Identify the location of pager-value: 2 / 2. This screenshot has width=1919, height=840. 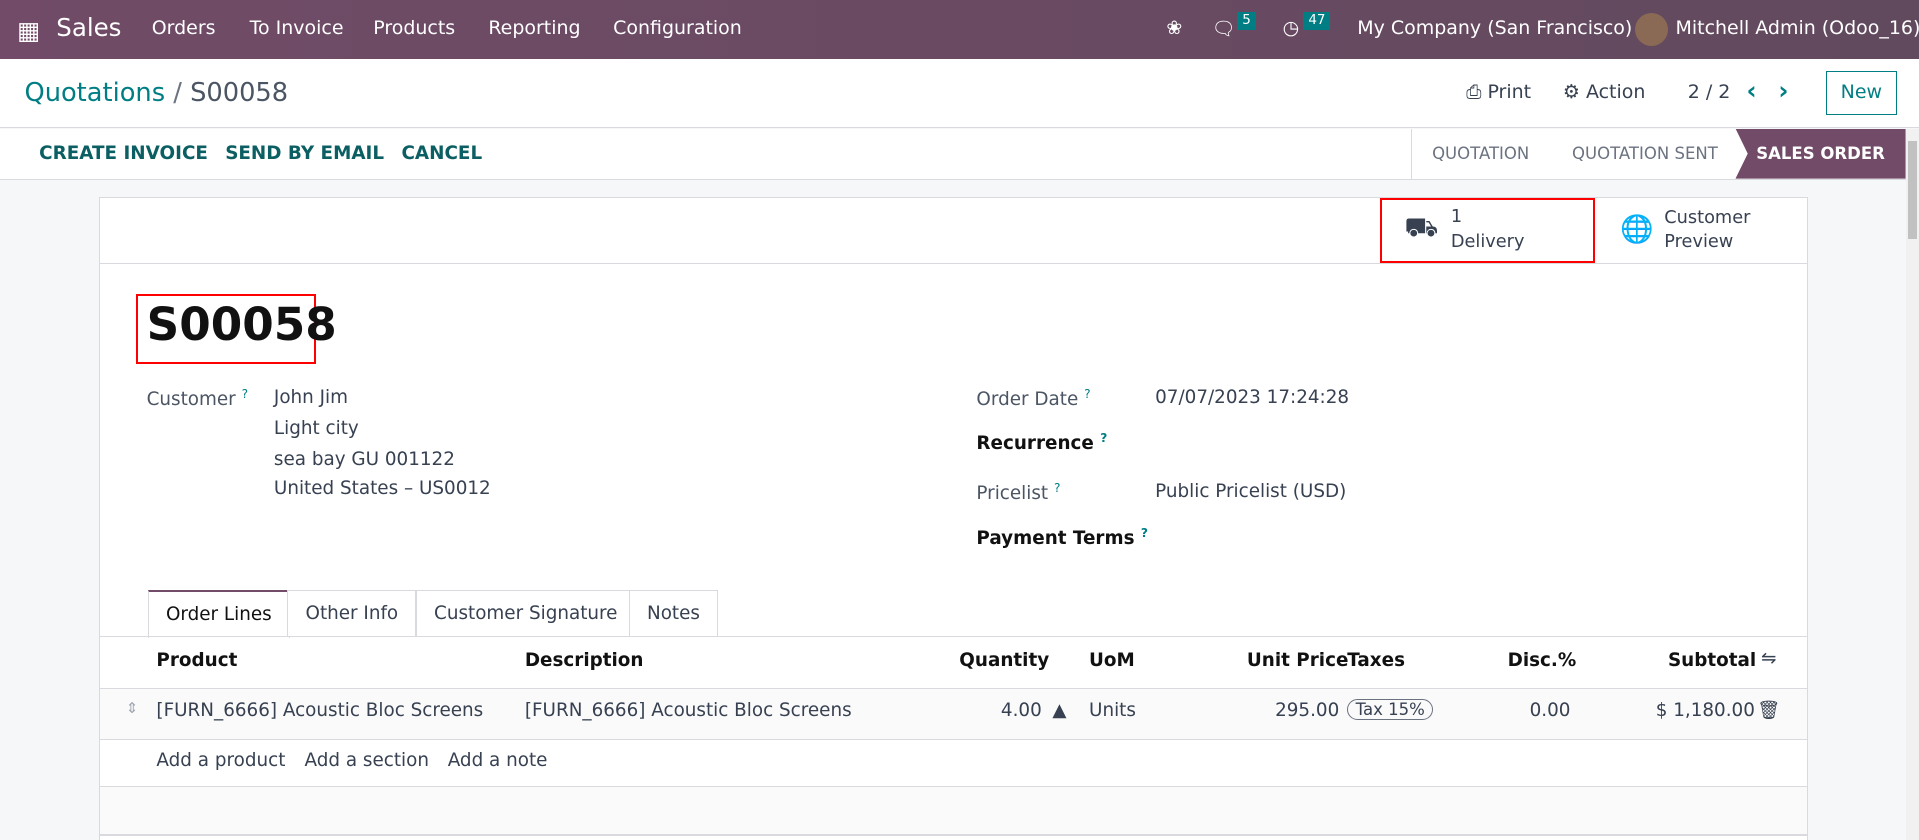
(1709, 92).